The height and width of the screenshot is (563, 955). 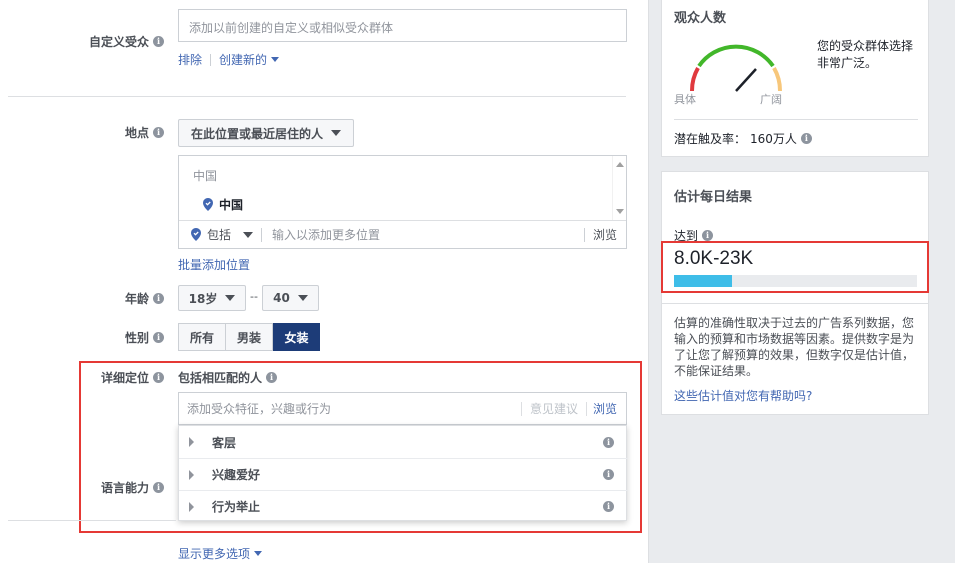 What do you see at coordinates (605, 234) in the screenshot?
I see `location-browse-button: 浏览` at bounding box center [605, 234].